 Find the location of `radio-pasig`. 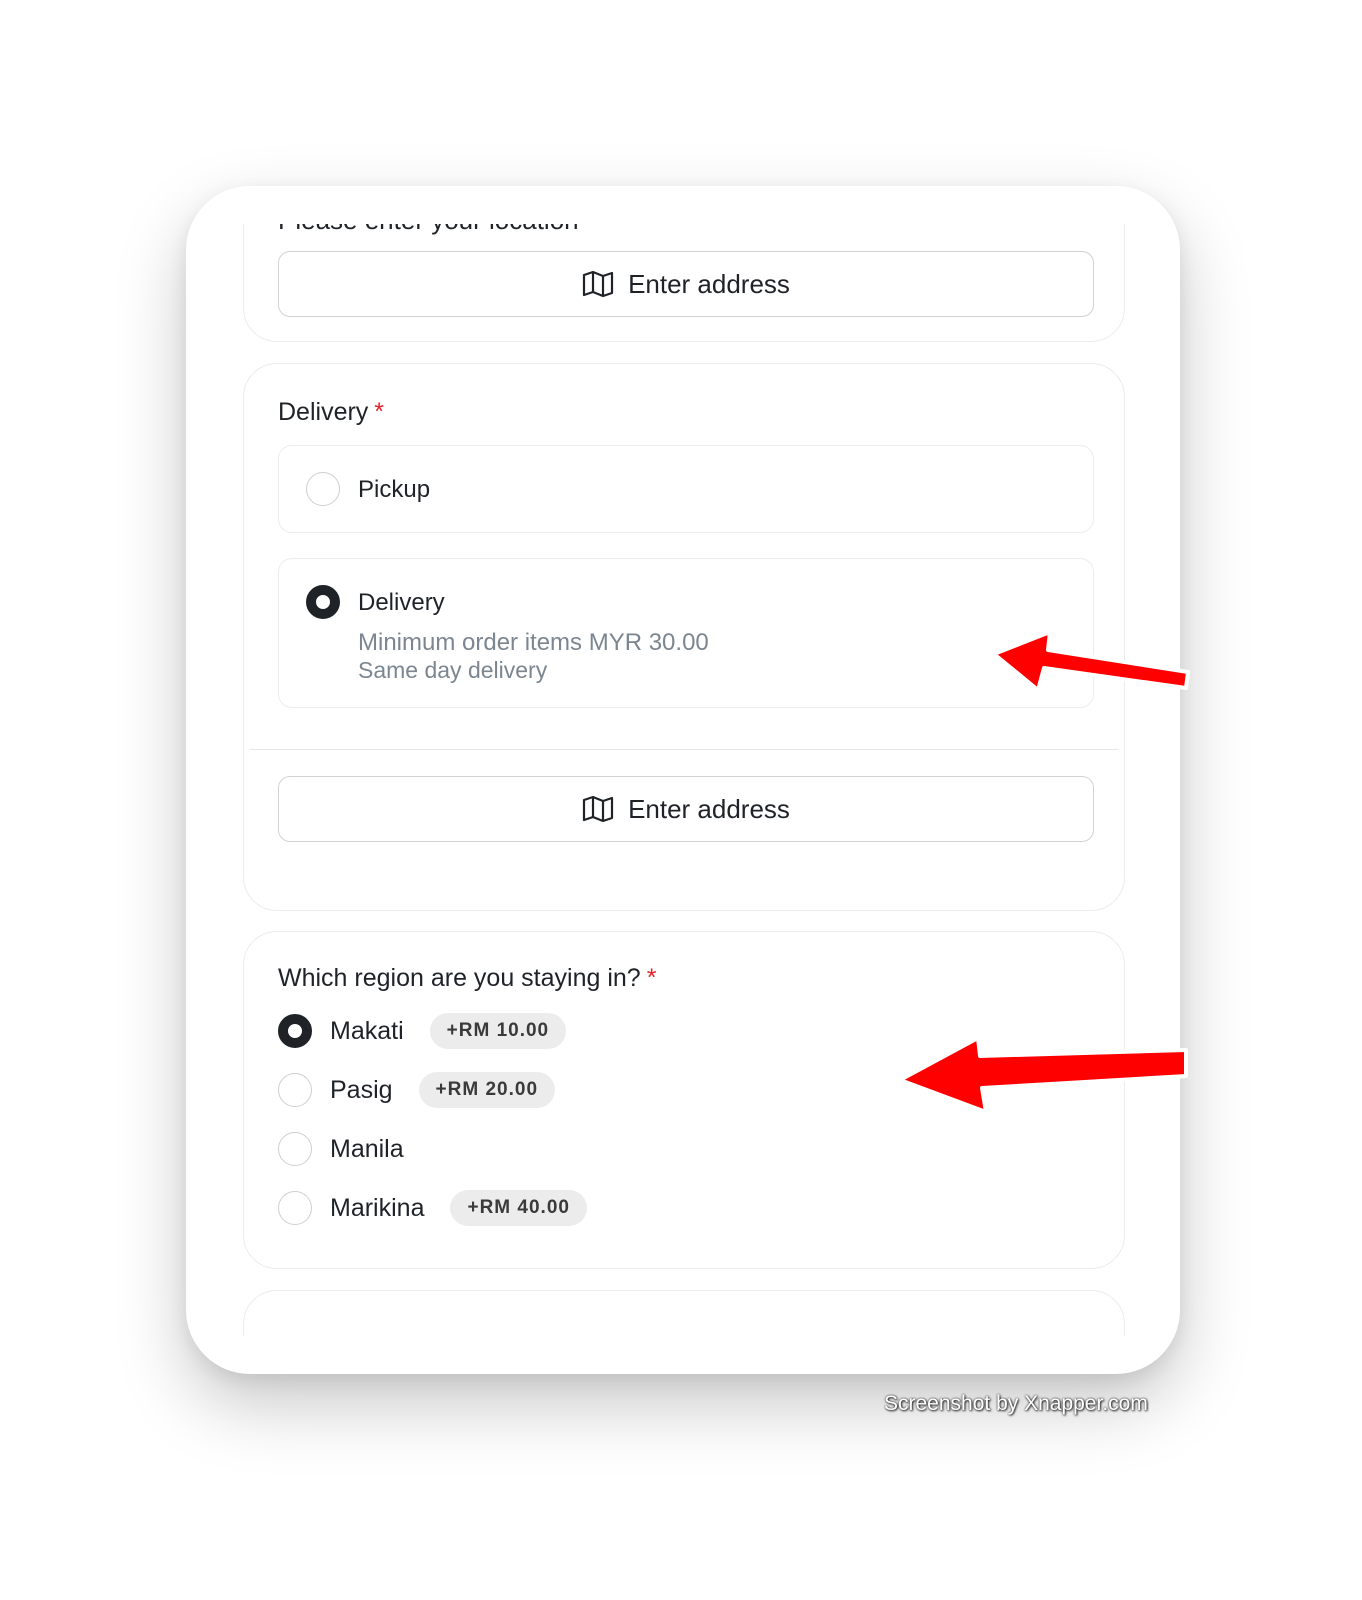

radio-pasig is located at coordinates (295, 1090).